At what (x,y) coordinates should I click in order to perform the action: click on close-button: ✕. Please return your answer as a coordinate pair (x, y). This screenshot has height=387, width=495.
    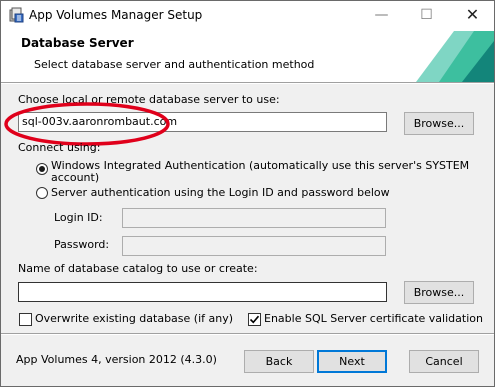
    Looking at the image, I should click on (472, 15).